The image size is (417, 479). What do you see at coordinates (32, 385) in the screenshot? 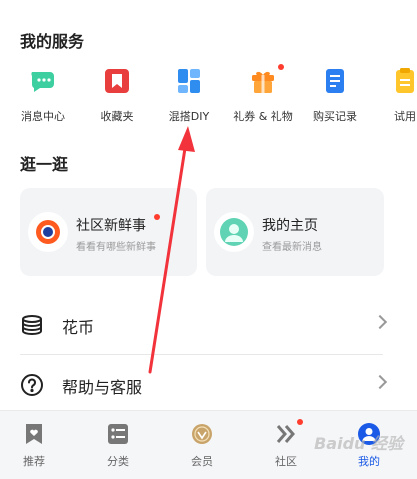
I see `help-circle-icon` at bounding box center [32, 385].